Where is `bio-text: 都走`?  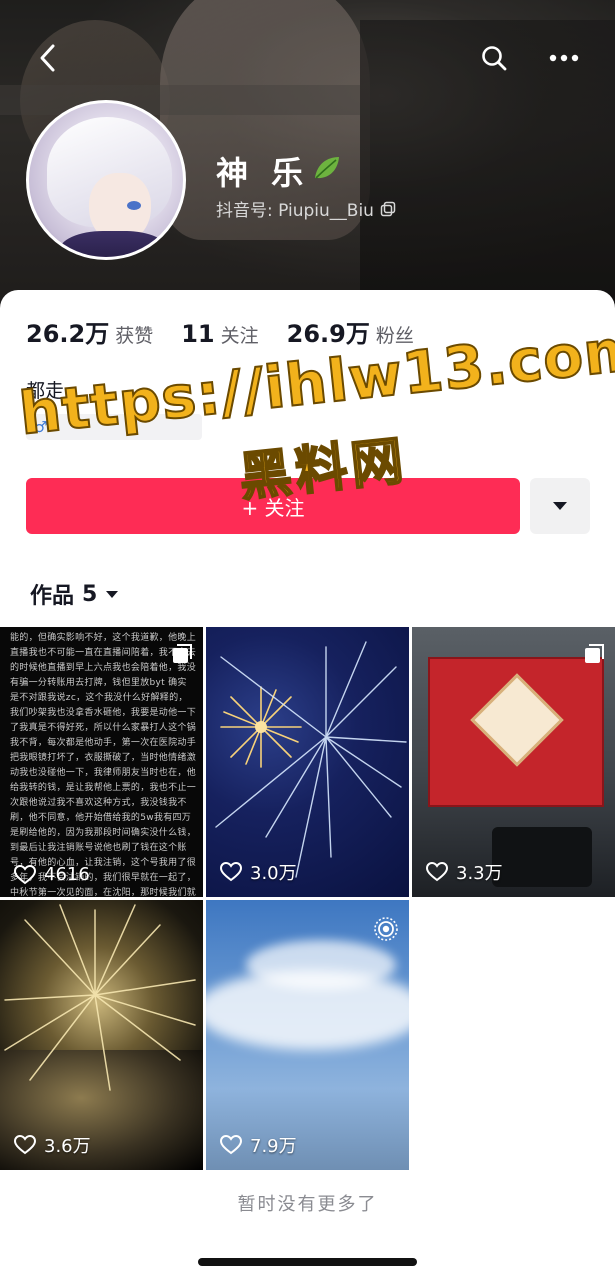
bio-text: 都走 is located at coordinates (45, 391).